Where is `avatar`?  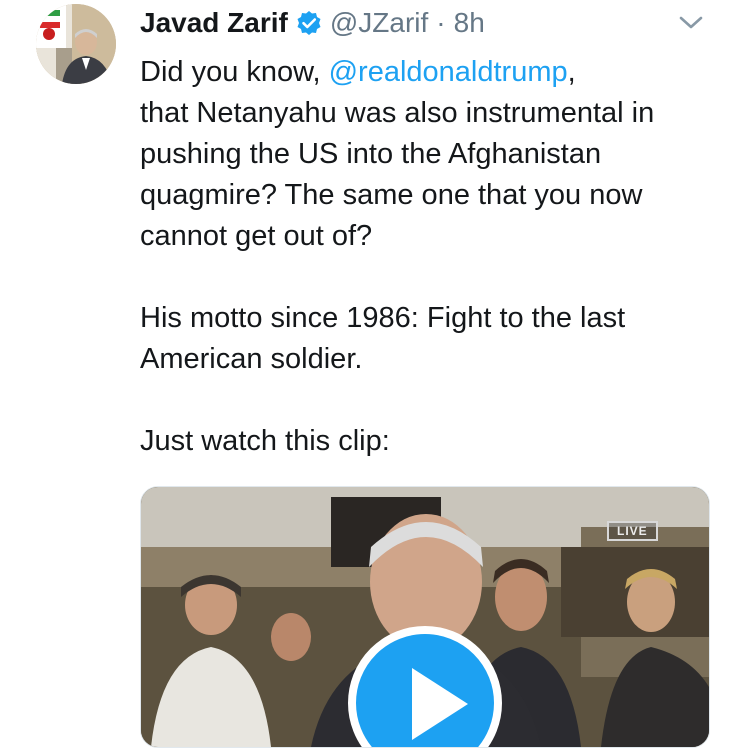
avatar is located at coordinates (76, 44).